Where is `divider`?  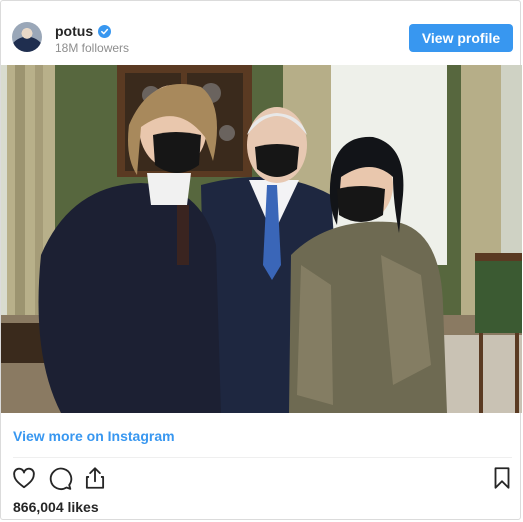 divider is located at coordinates (262, 457).